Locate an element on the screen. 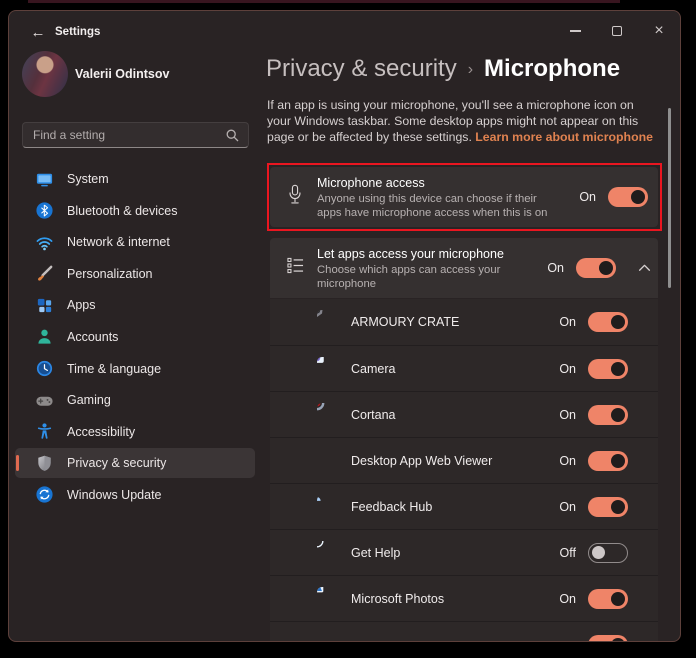 The width and height of the screenshot is (696, 658). search-icon is located at coordinates (232, 135).